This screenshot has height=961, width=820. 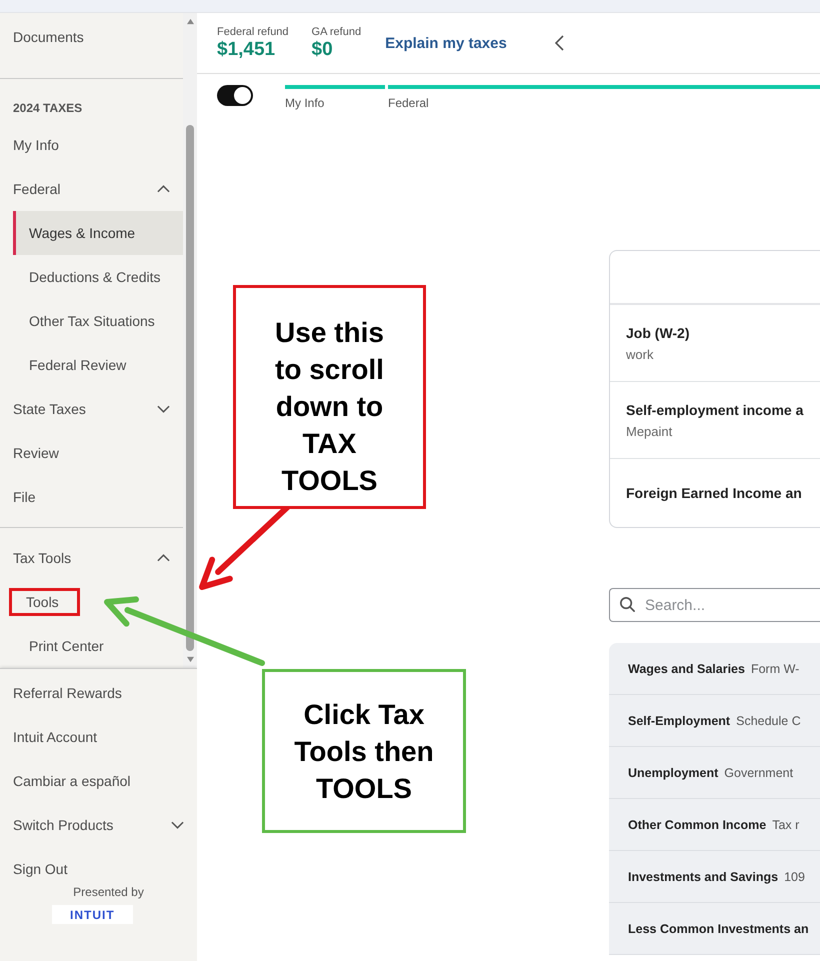 I want to click on nav-item: Review, so click(x=91, y=453).